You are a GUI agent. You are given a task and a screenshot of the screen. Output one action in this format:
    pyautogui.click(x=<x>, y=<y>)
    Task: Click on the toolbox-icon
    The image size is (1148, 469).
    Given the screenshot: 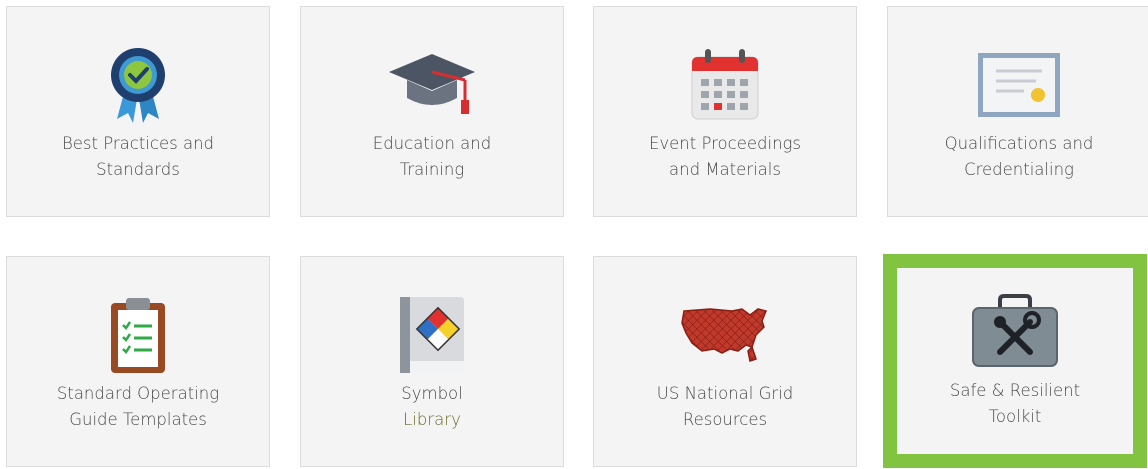 What is the action you would take?
    pyautogui.click(x=1015, y=332)
    